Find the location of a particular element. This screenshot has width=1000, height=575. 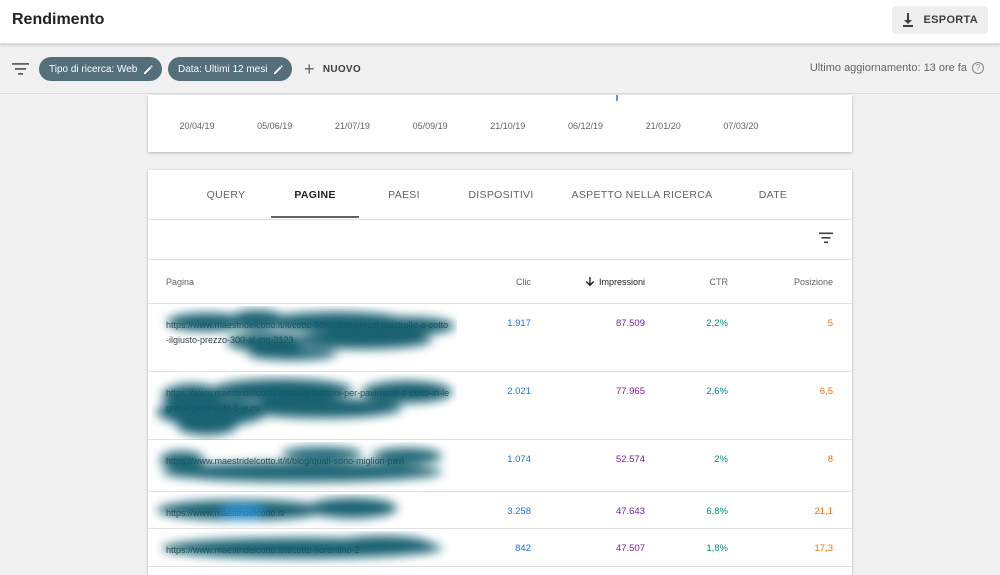

tab-pages: PAGINE is located at coordinates (315, 195).